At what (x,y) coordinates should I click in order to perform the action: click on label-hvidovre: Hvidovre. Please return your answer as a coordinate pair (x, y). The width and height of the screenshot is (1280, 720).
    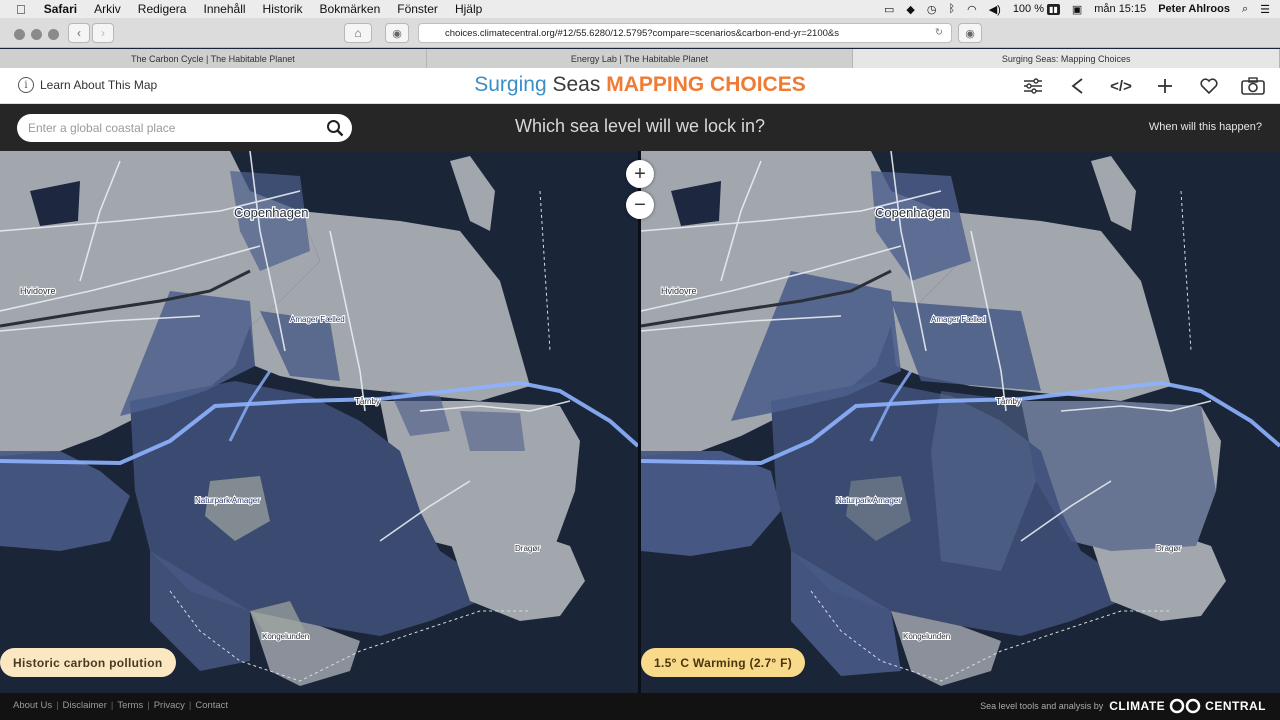
    Looking at the image, I should click on (38, 291).